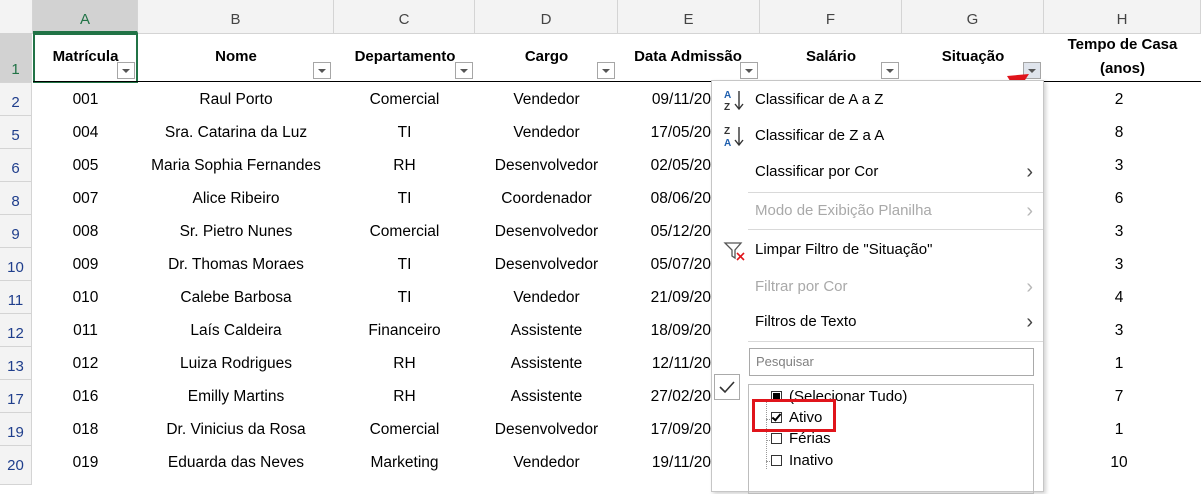 Image resolution: width=1201 pixels, height=494 pixels. What do you see at coordinates (16, 165) in the screenshot?
I see `row-header: 6` at bounding box center [16, 165].